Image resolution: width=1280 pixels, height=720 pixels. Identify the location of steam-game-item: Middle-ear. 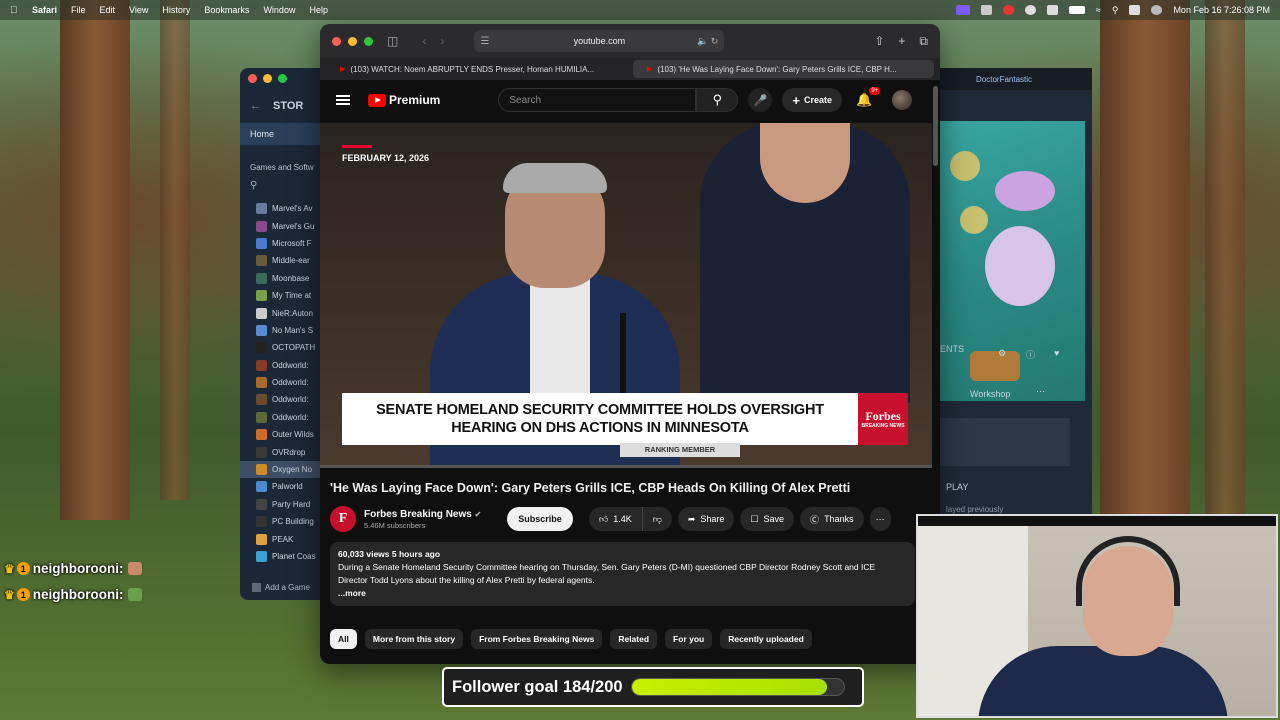
(282, 260).